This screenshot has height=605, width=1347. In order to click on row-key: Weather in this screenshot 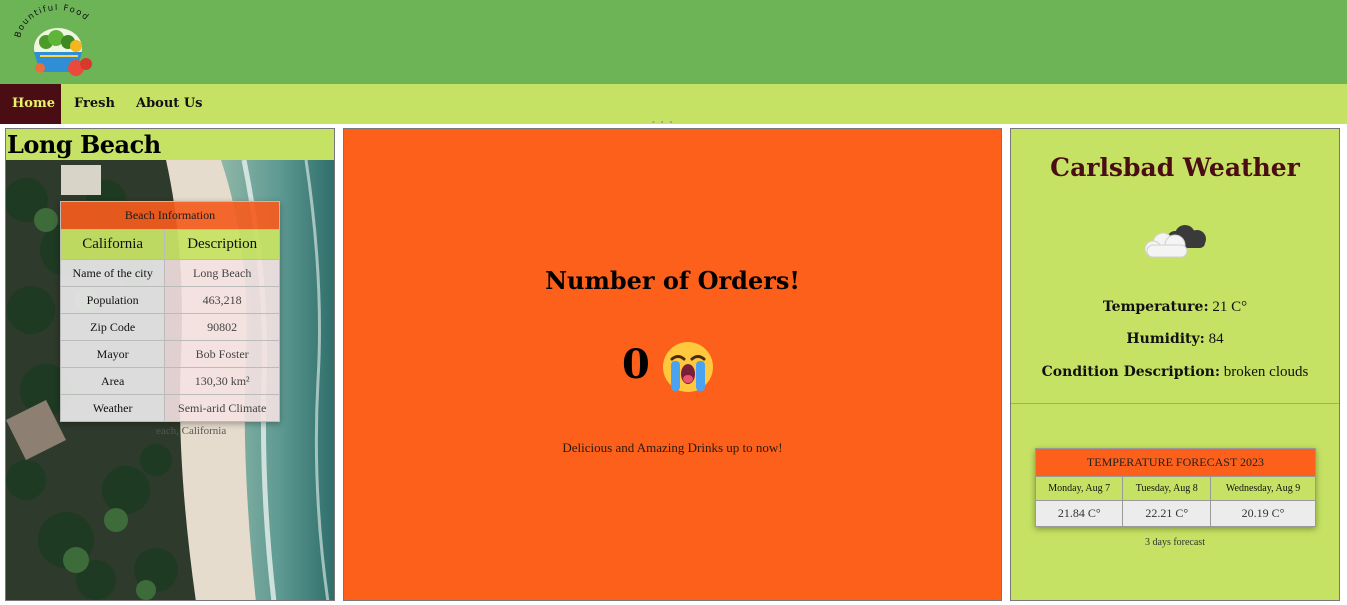, I will do `click(112, 408)`.